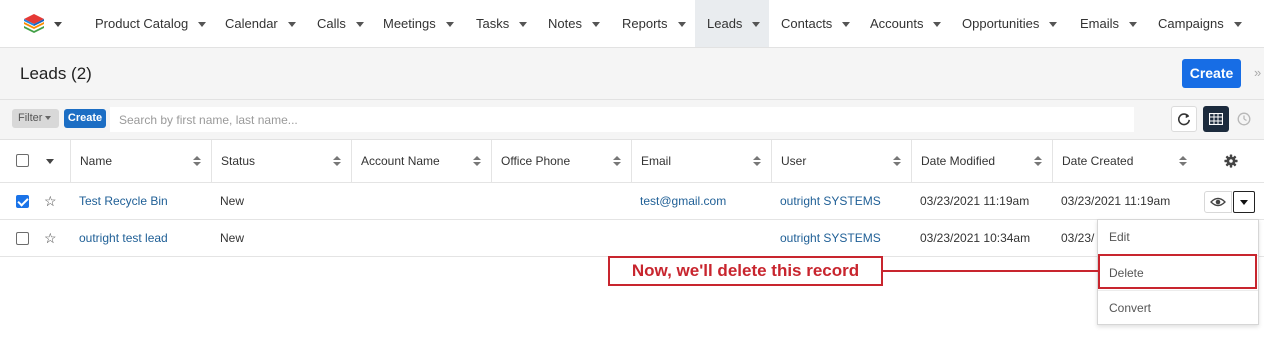 The width and height of the screenshot is (1264, 337). I want to click on nav-item-contacts: Contacts, so click(813, 23).